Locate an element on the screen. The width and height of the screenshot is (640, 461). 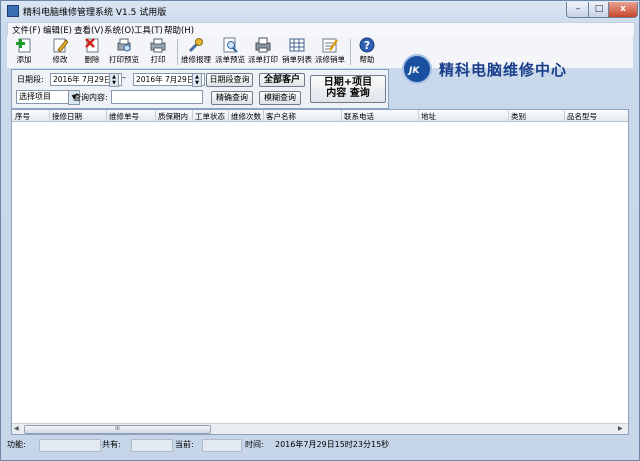
logo-badge: JK is located at coordinates (417, 69).